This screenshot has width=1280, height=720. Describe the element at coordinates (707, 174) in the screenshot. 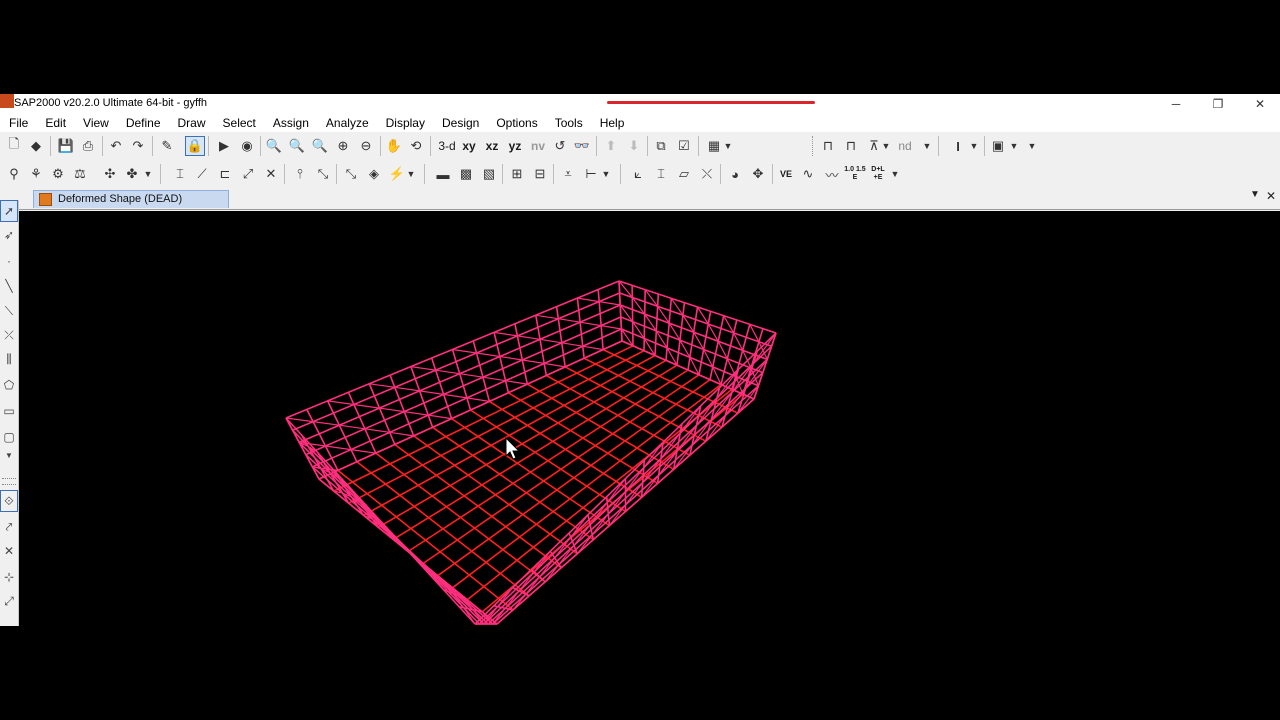

I see `show-reactions-icon: ⤬` at that location.